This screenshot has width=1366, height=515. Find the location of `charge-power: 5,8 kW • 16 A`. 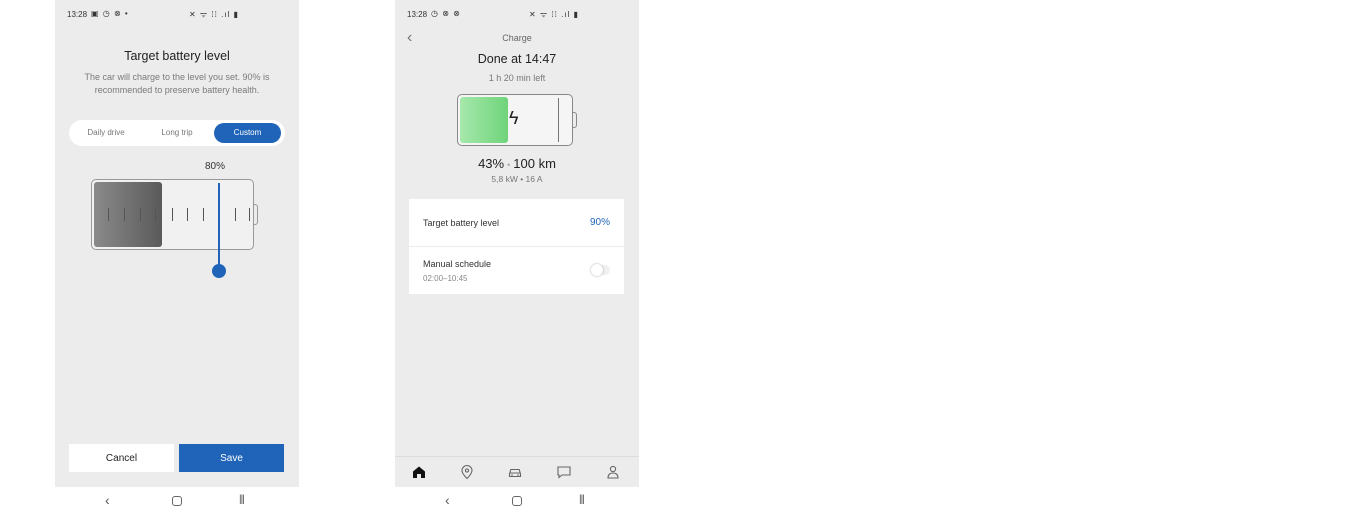

charge-power: 5,8 kW • 16 A is located at coordinates (517, 179).